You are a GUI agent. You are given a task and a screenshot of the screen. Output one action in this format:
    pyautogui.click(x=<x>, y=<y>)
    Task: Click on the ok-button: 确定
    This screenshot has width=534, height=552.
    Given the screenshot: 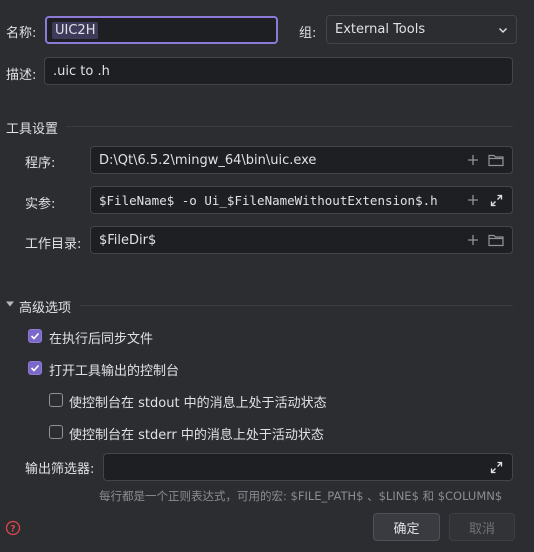 What is the action you would take?
    pyautogui.click(x=406, y=527)
    